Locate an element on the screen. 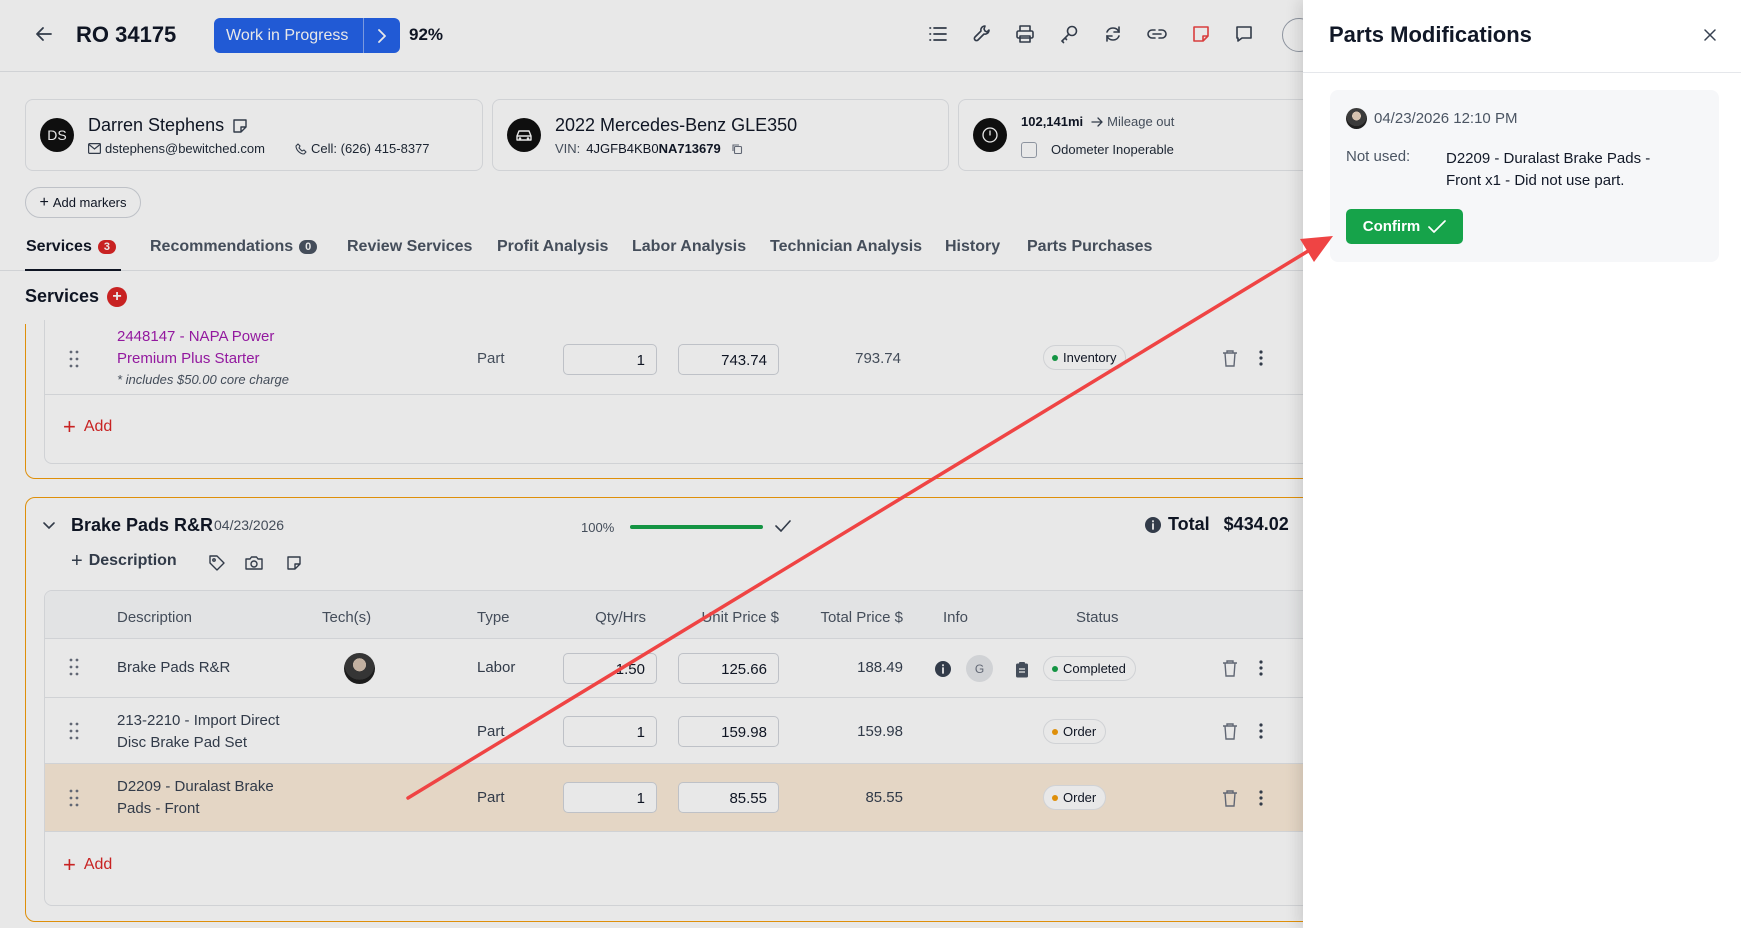 This screenshot has height=928, width=1741. tab-profit-analysis: Profit Analysis is located at coordinates (552, 247).